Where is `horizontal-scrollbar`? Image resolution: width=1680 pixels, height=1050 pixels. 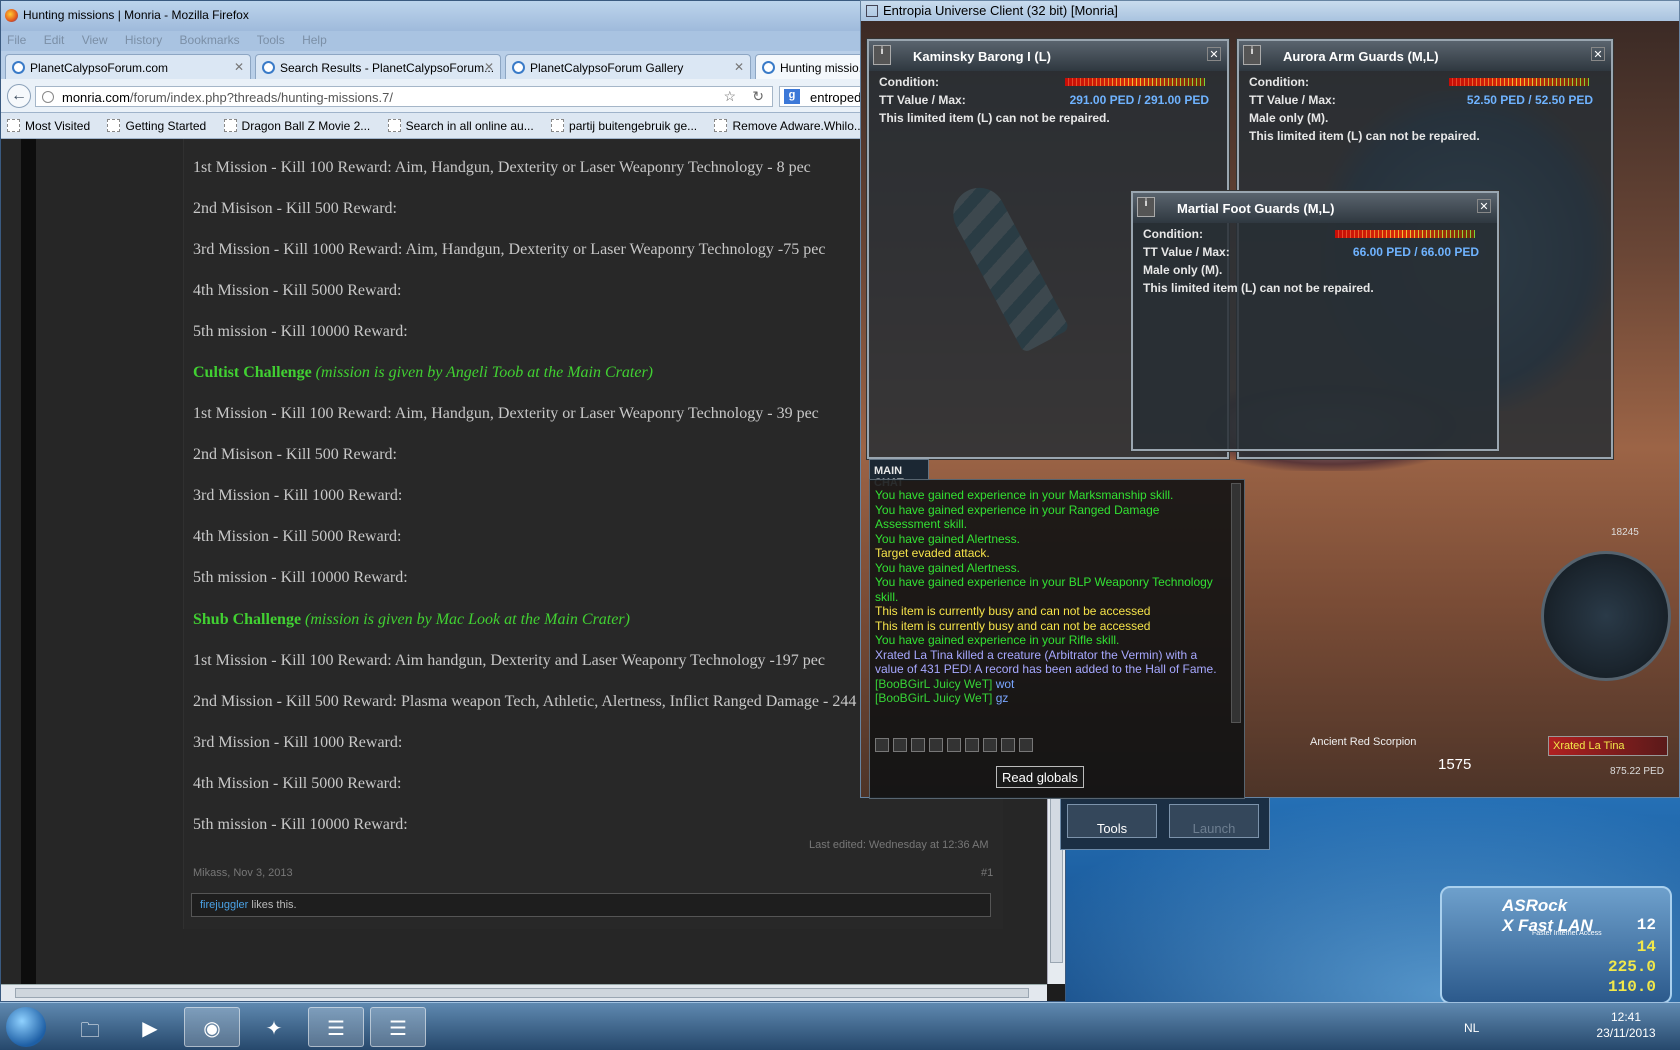
horizontal-scrollbar is located at coordinates (524, 992).